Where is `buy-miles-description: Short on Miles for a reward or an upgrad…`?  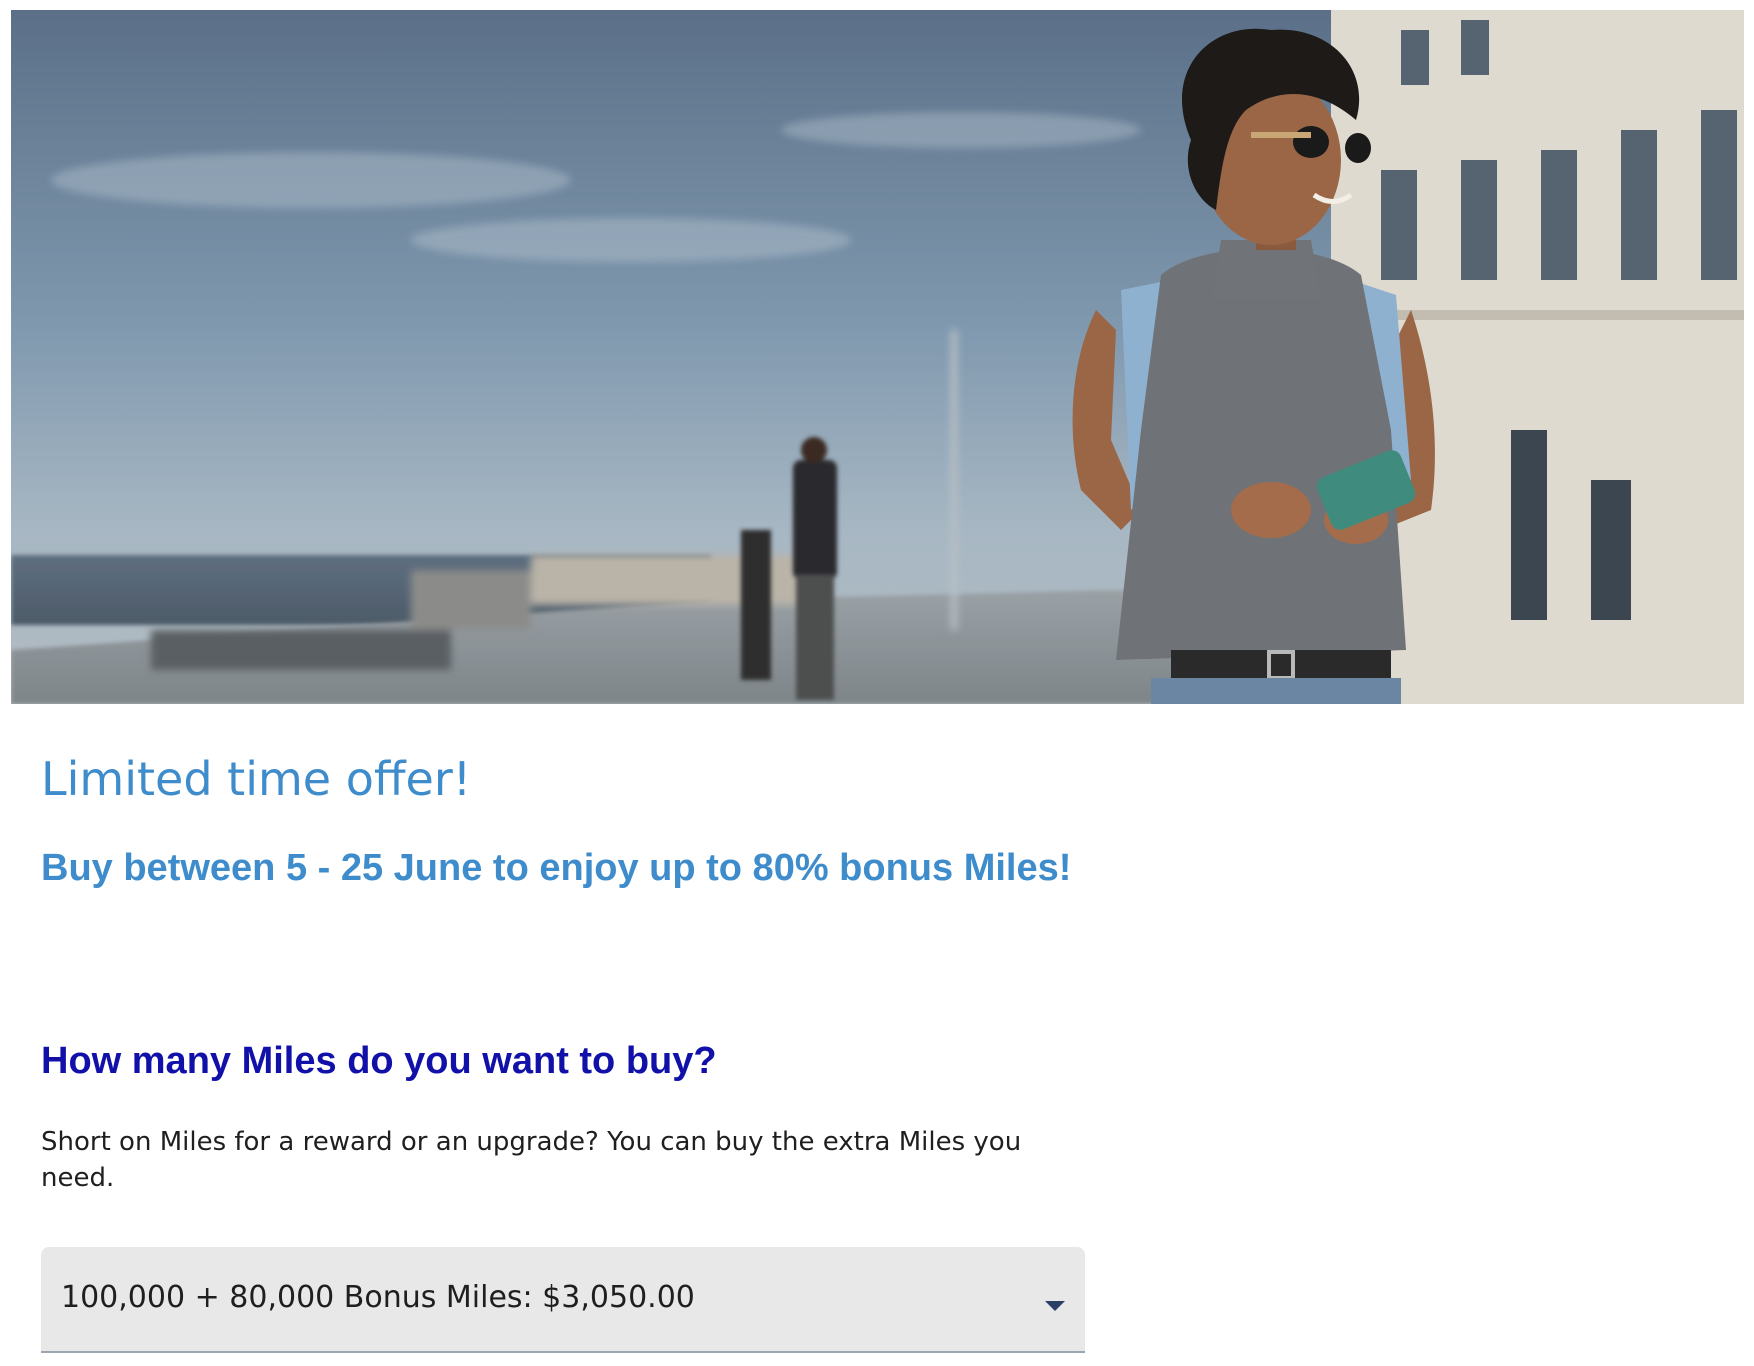
buy-miles-description: Short on Miles for a reward or an upgrad… is located at coordinates (531, 1160).